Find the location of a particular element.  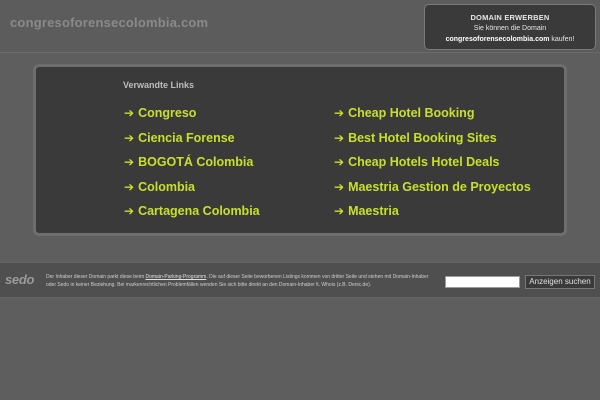

related-link: ➔ Ciencia Forense is located at coordinates (192, 141).